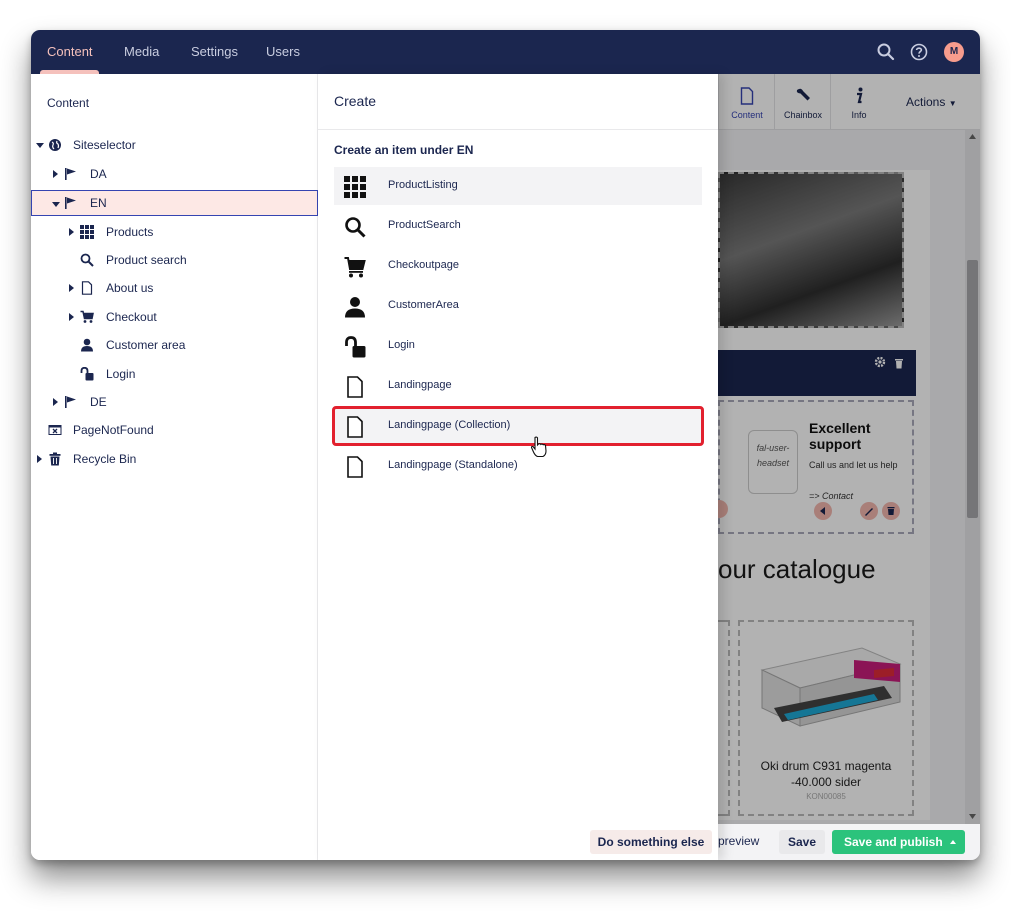  What do you see at coordinates (174, 232) in the screenshot?
I see `tree-item-products: Products` at bounding box center [174, 232].